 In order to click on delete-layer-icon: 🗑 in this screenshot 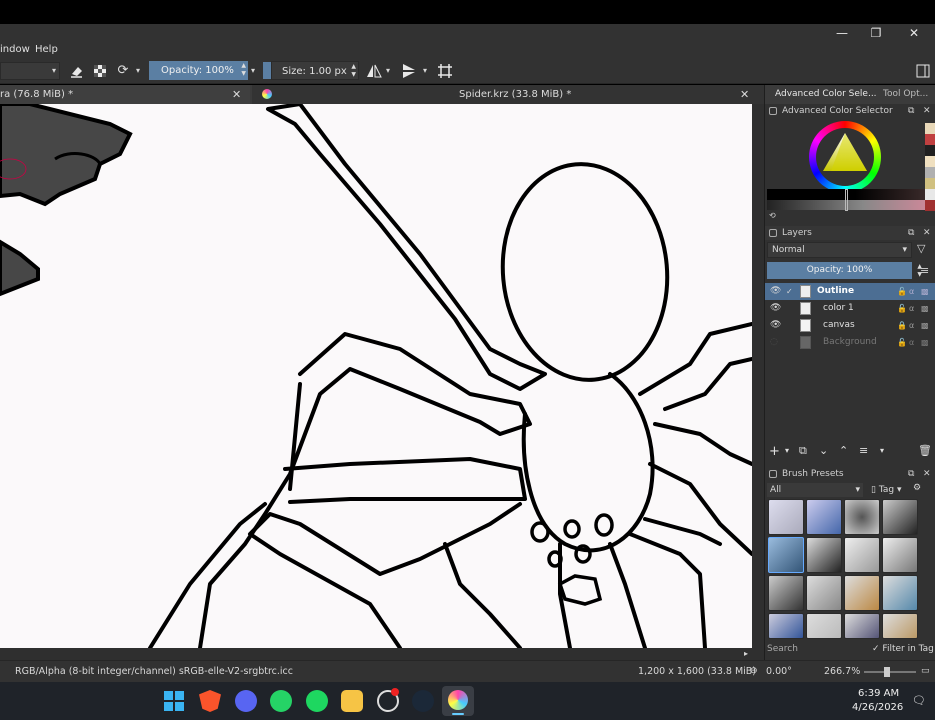, I will do `click(925, 450)`.